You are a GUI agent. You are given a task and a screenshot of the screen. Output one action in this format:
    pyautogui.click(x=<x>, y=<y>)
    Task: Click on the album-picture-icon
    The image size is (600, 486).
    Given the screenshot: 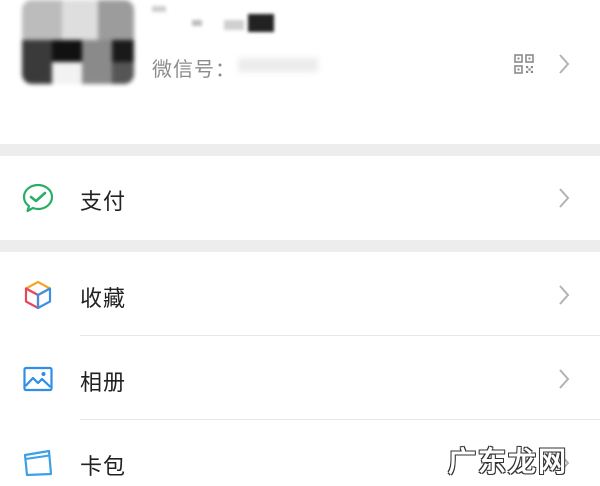 What is the action you would take?
    pyautogui.click(x=38, y=379)
    